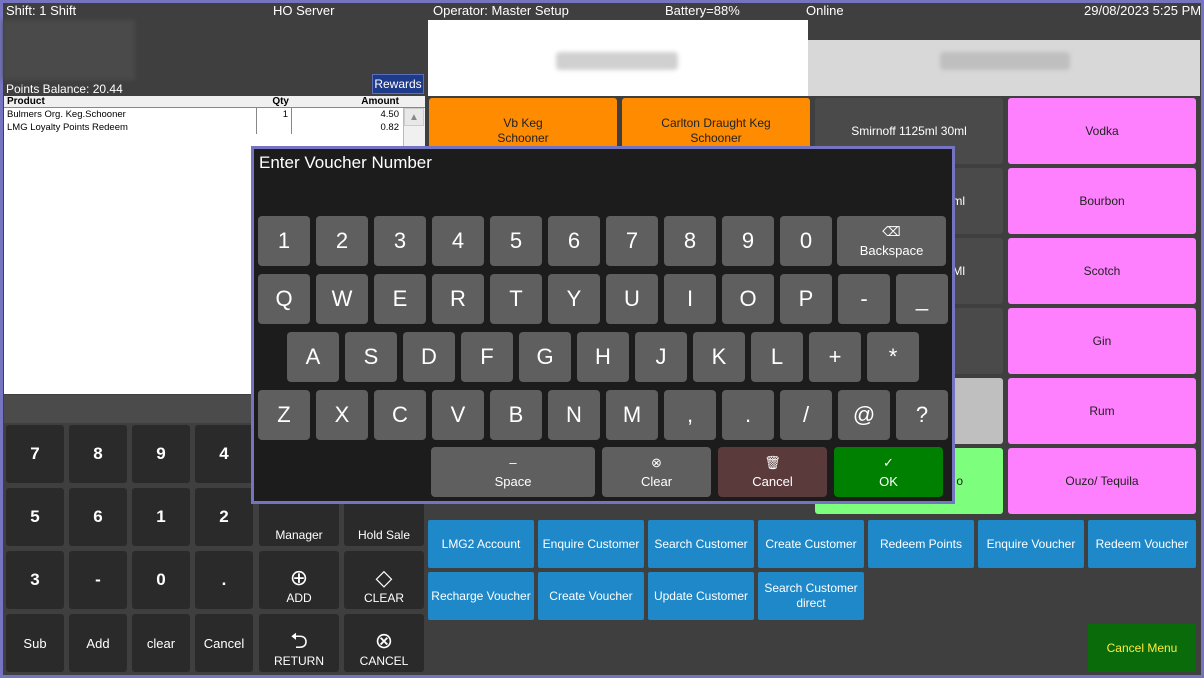 The image size is (1204, 678). I want to click on category-bourbon: Bourbon, so click(1102, 201).